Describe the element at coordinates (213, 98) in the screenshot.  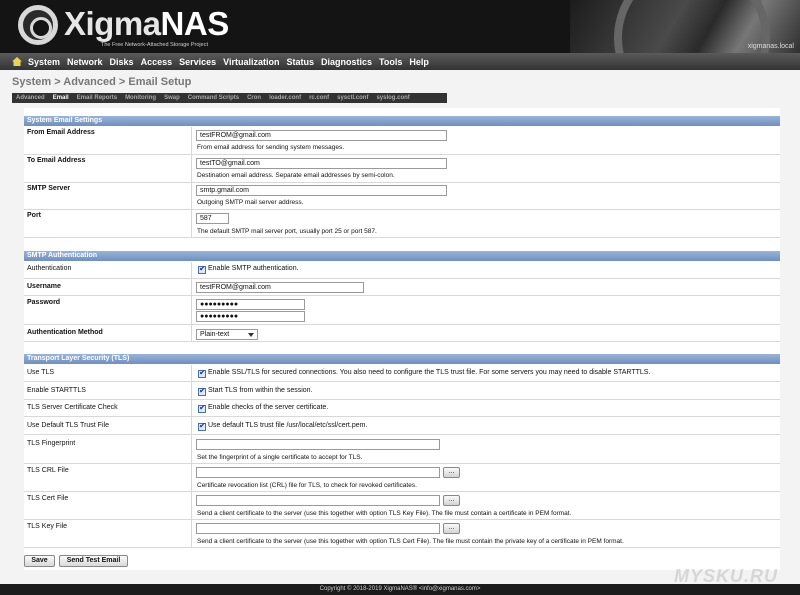
I see `tab-command-scripts: Command Scripts` at that location.